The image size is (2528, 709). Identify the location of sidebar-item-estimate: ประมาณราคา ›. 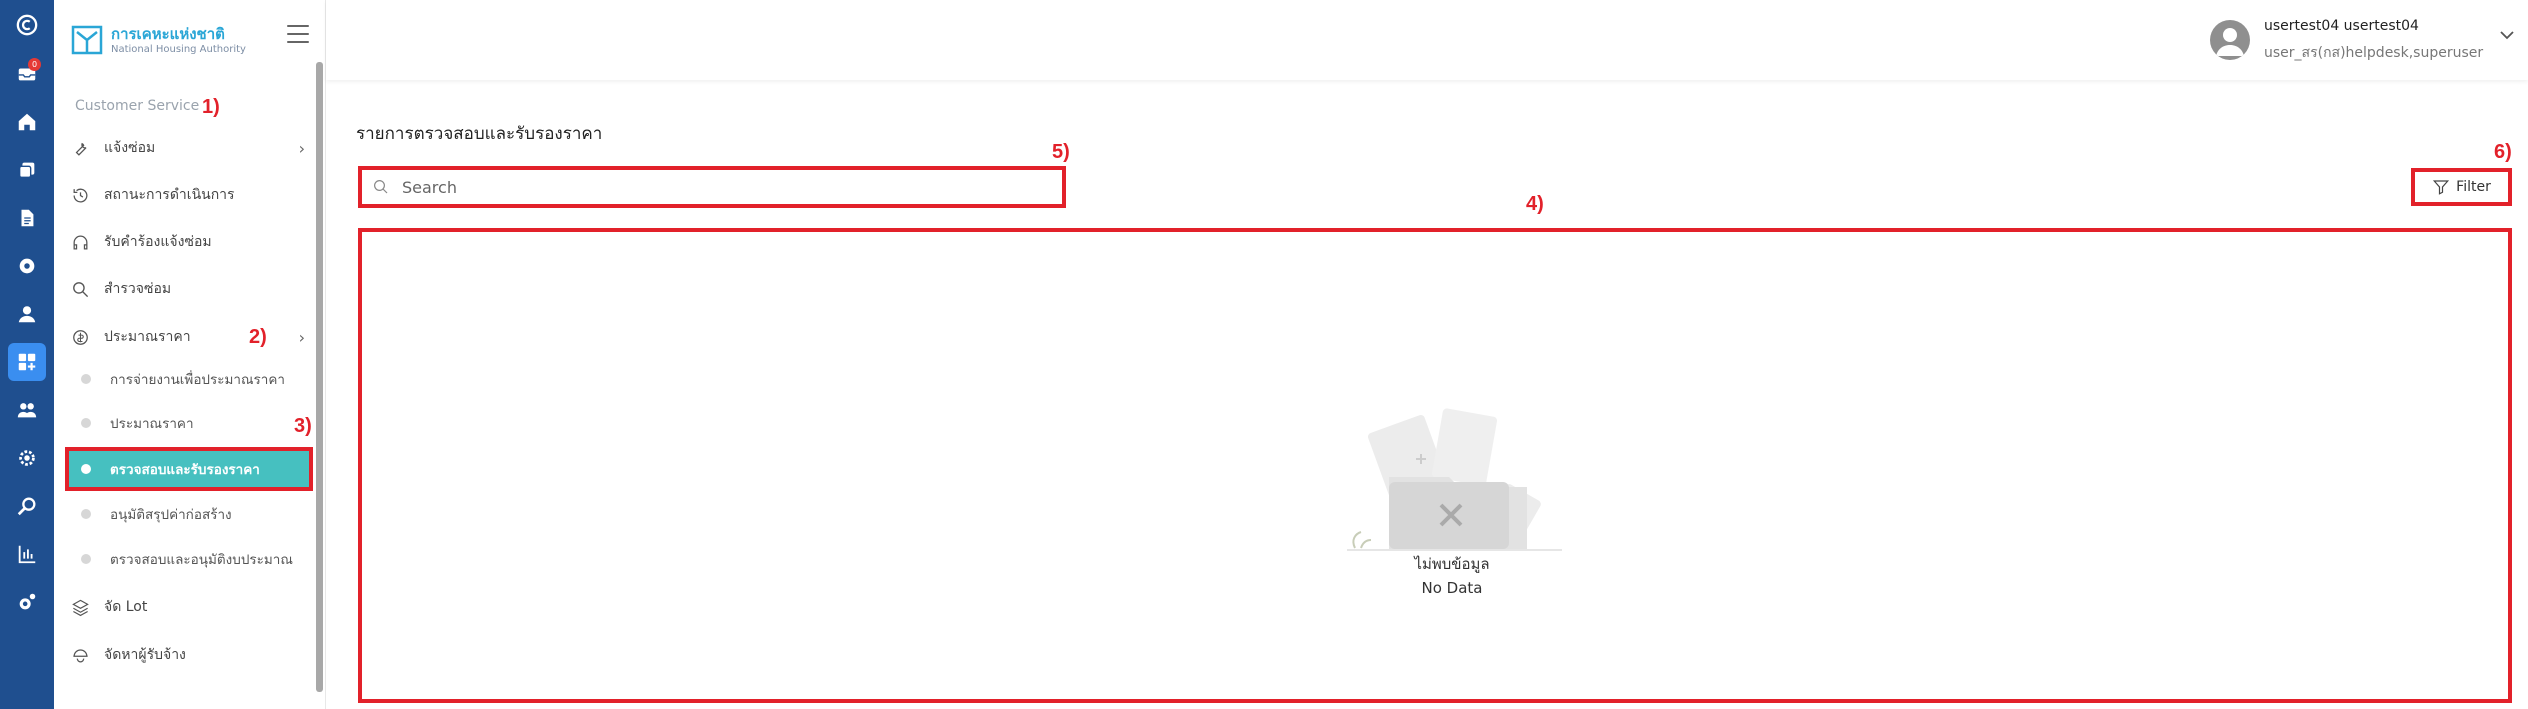
(191, 337).